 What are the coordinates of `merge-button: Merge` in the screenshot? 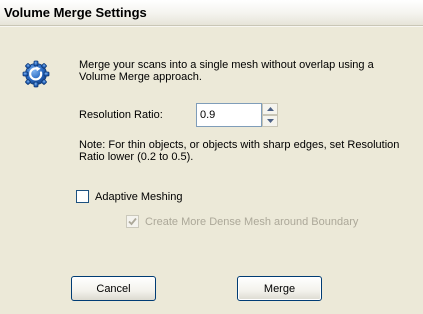 It's located at (279, 288).